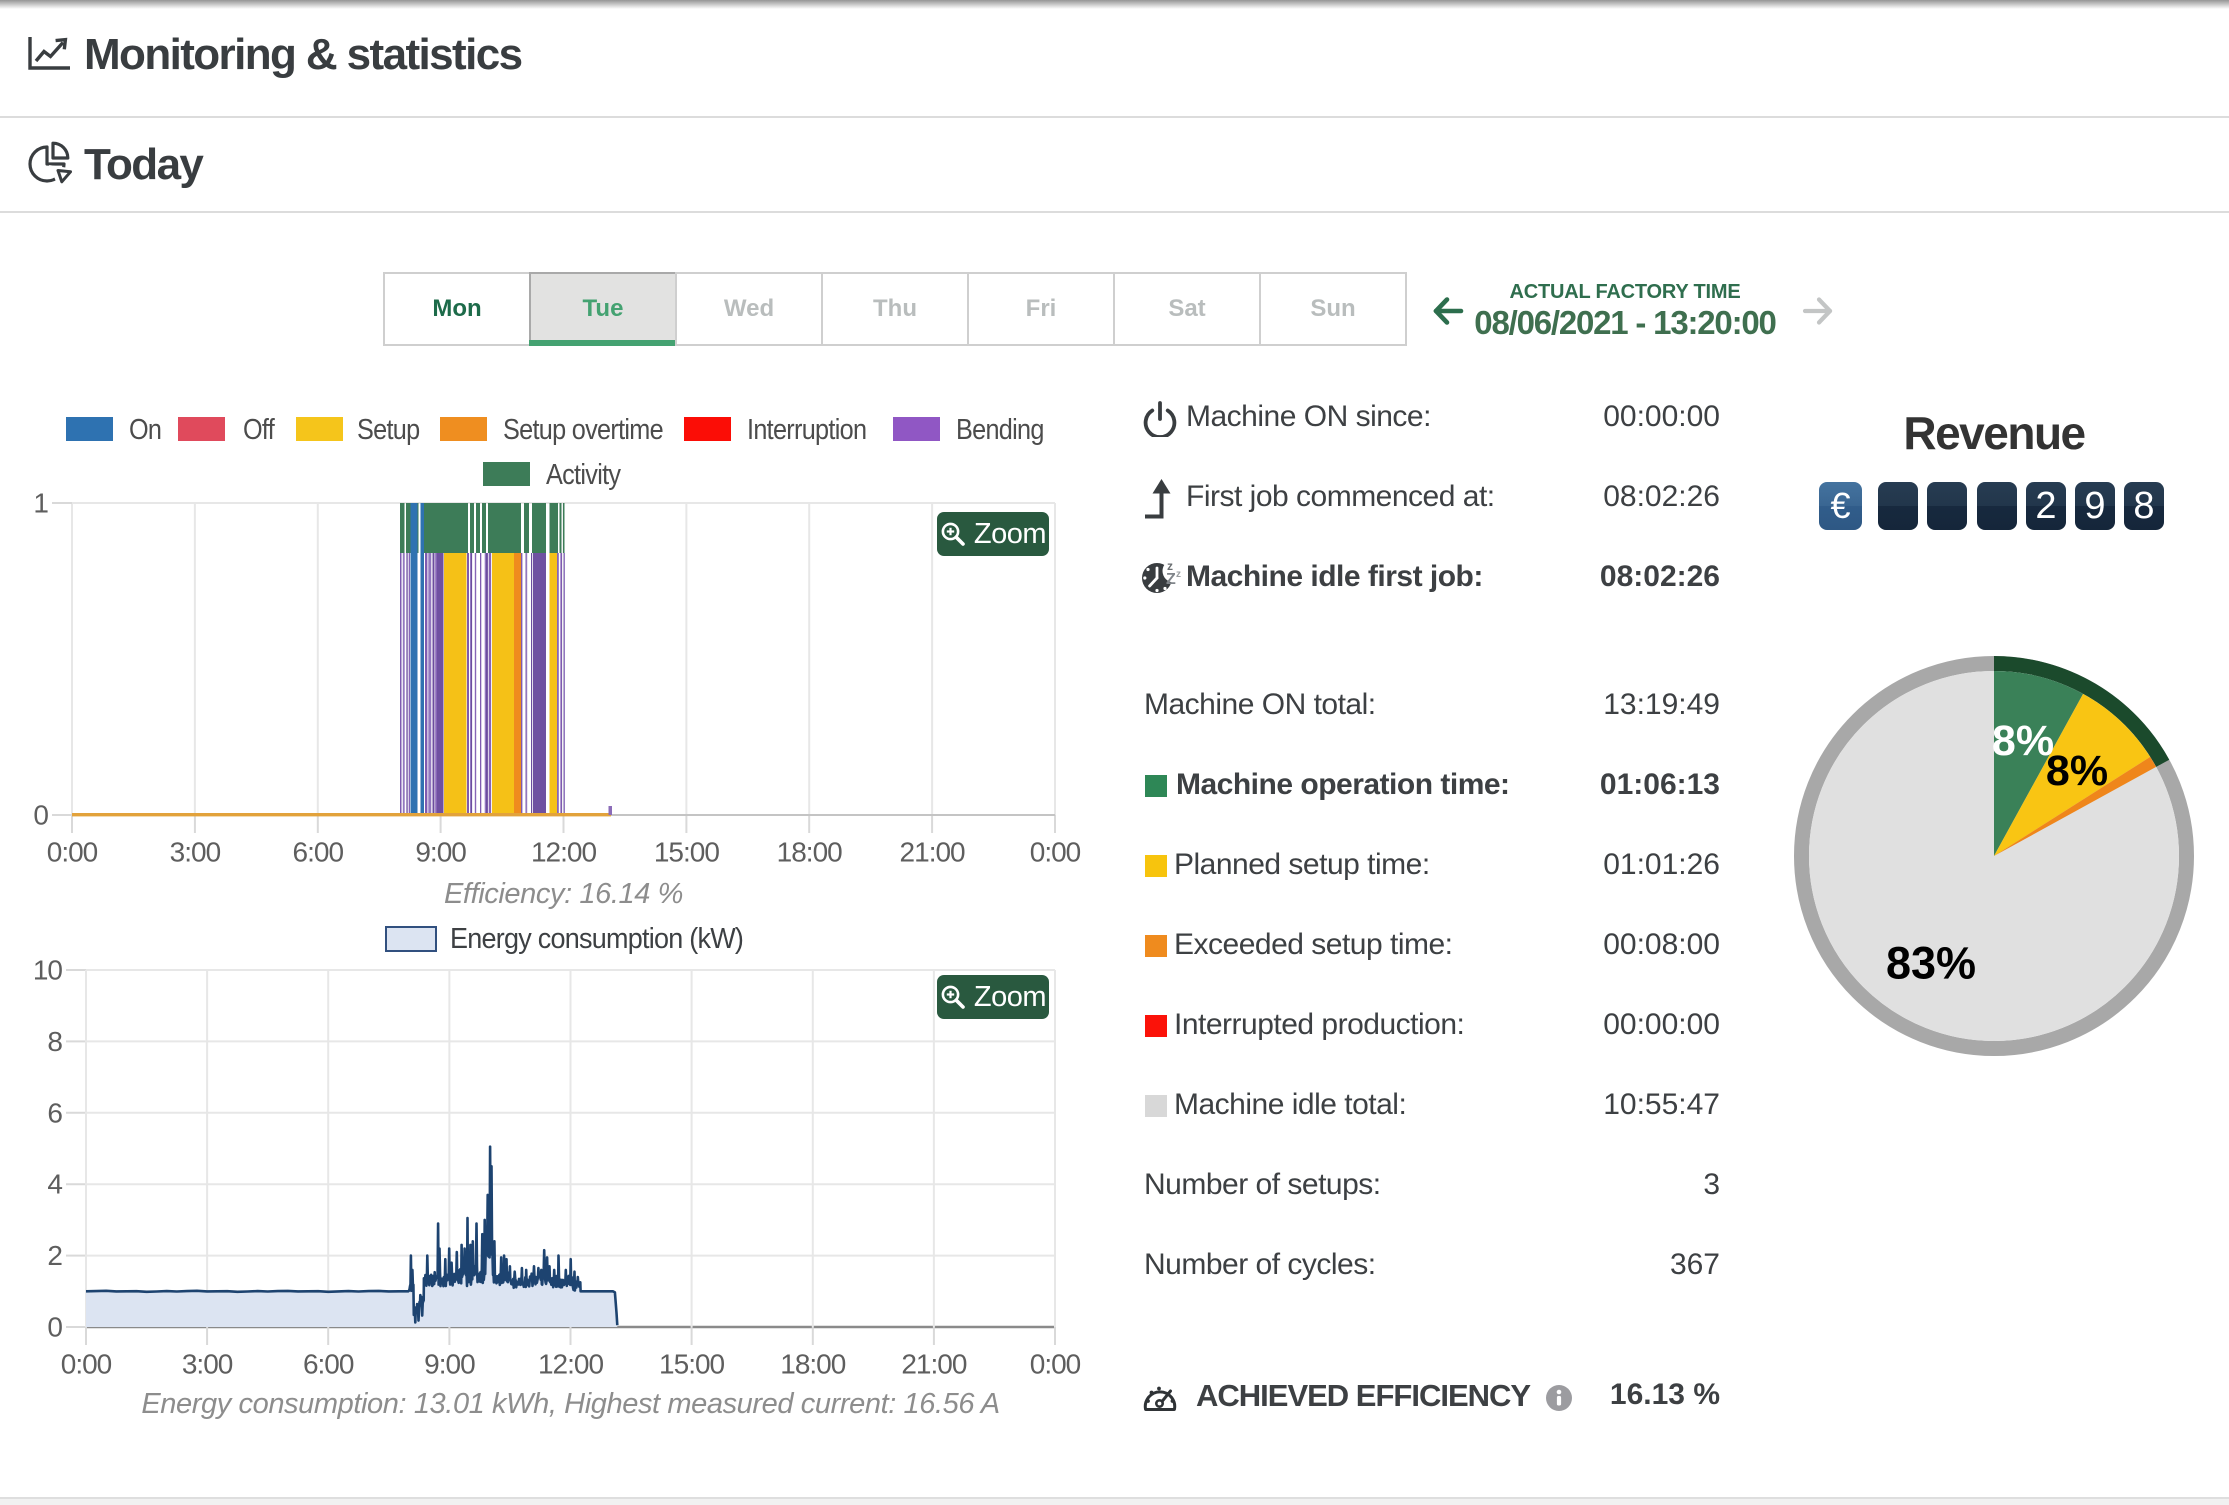  Describe the element at coordinates (54, 1184) in the screenshot. I see `svg-text: 4` at that location.